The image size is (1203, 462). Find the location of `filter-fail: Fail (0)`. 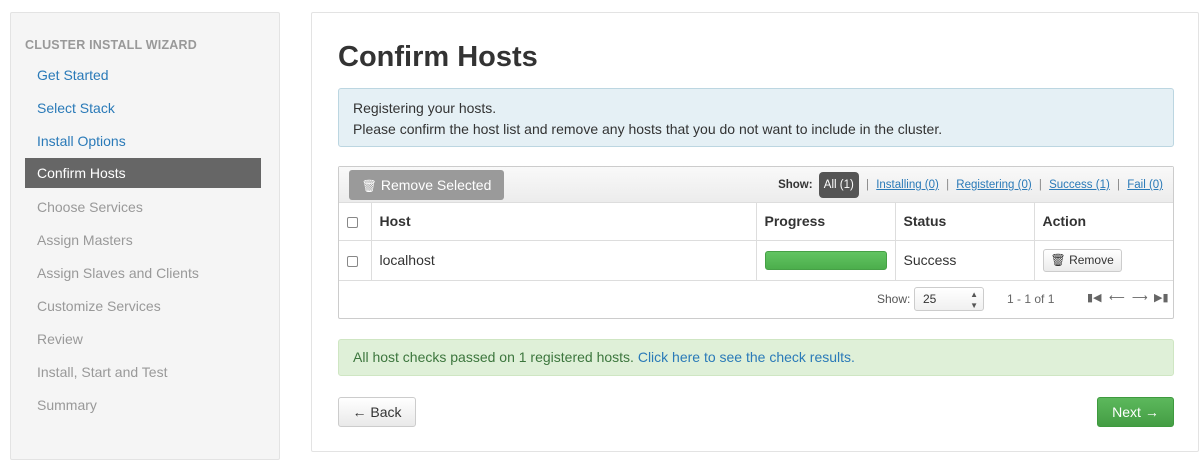

filter-fail: Fail (0) is located at coordinates (1145, 185).